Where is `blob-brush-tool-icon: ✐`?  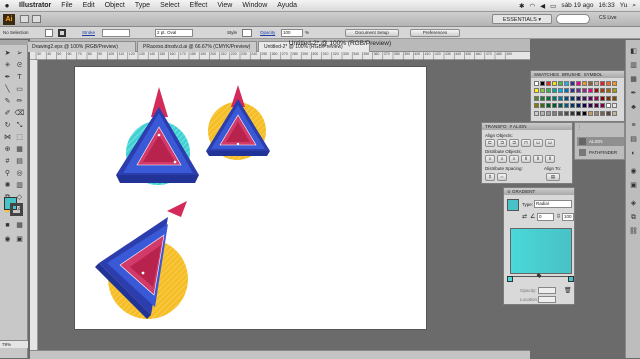 blob-brush-tool-icon: ✐ is located at coordinates (7, 113).